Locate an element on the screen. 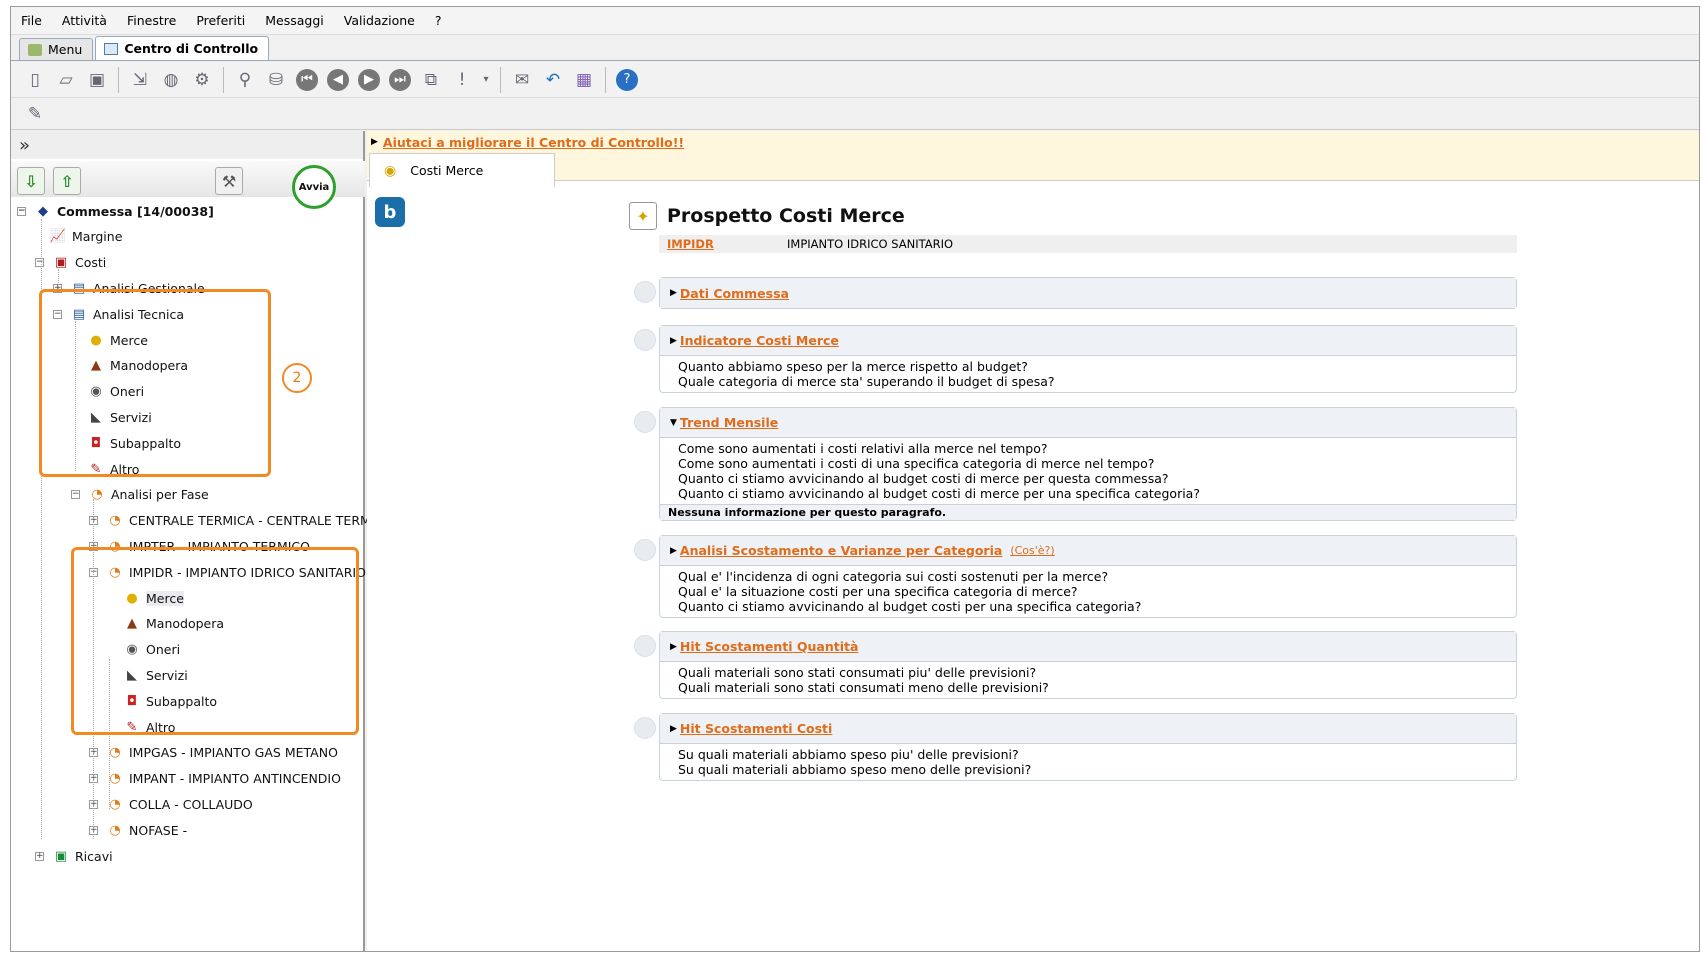 The height and width of the screenshot is (955, 1703). tree-node-label: Commessa [14/00038] is located at coordinates (135, 211).